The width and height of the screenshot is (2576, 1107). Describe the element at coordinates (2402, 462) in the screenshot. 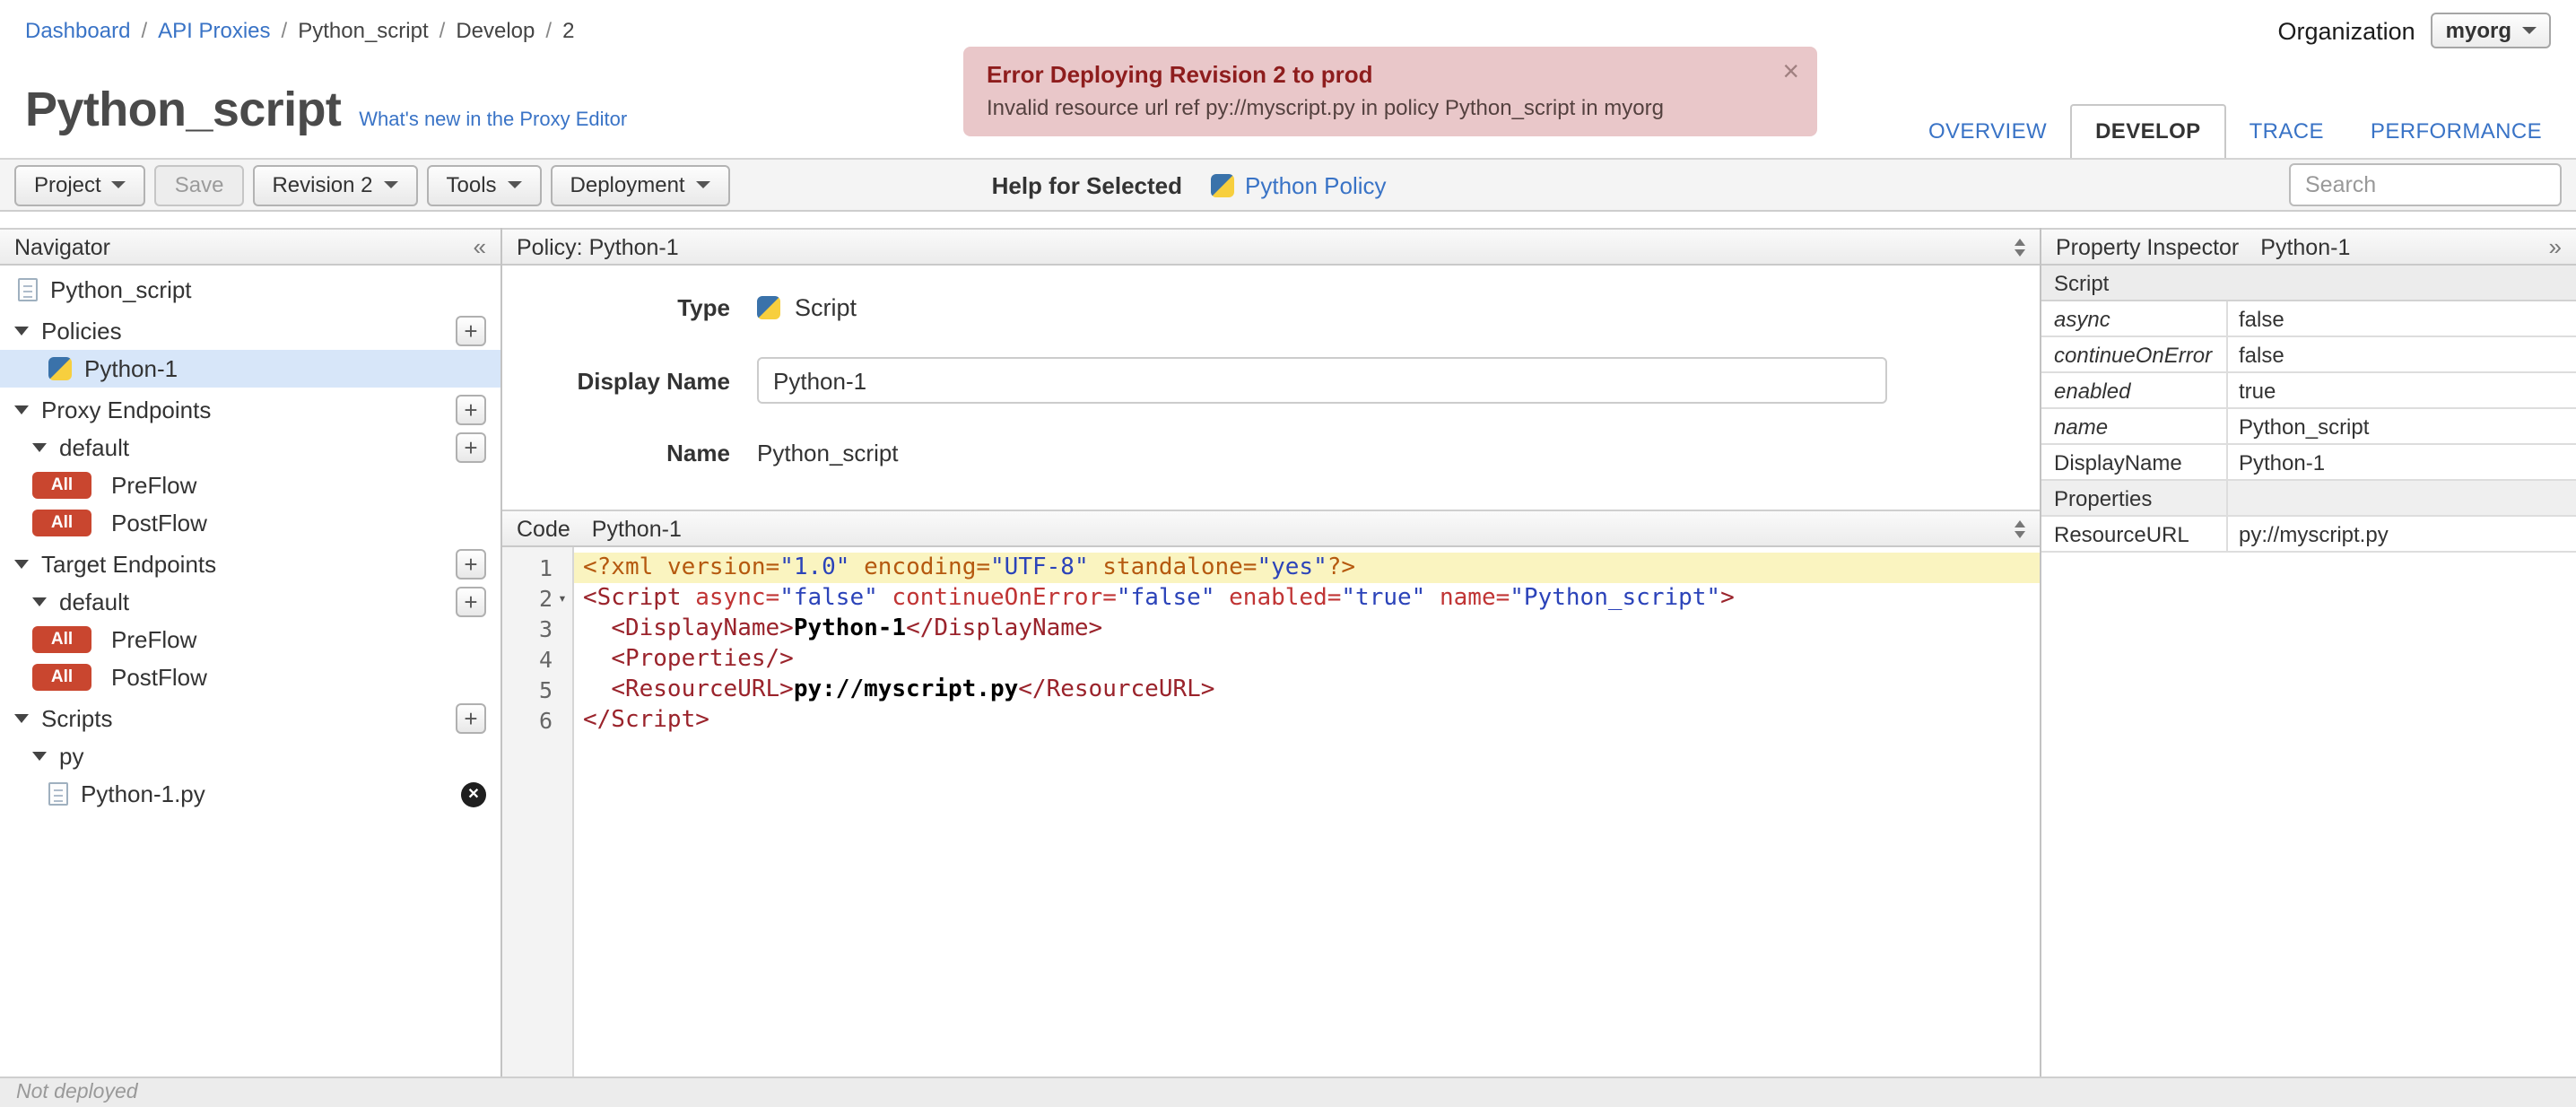

I see `property-value: Python-1` at that location.